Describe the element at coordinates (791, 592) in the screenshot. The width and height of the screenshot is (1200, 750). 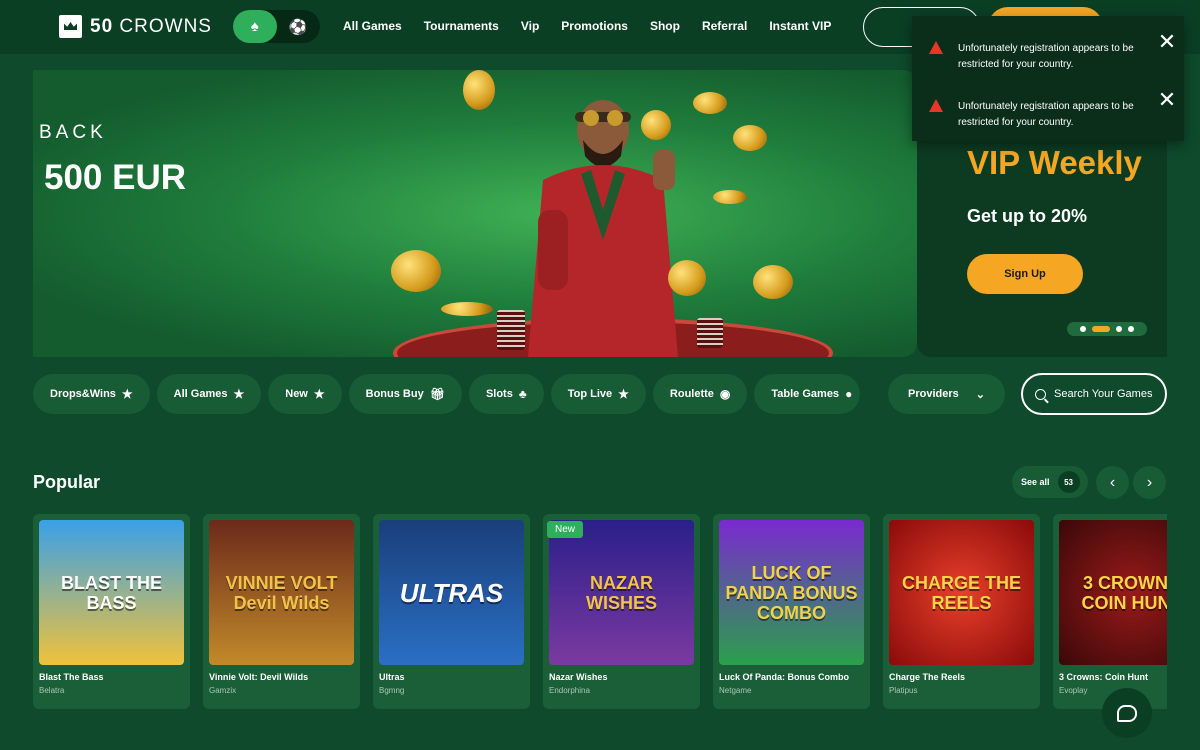
I see `game-thumbnail: LUCK OF PANDA BONUS COMBO` at that location.